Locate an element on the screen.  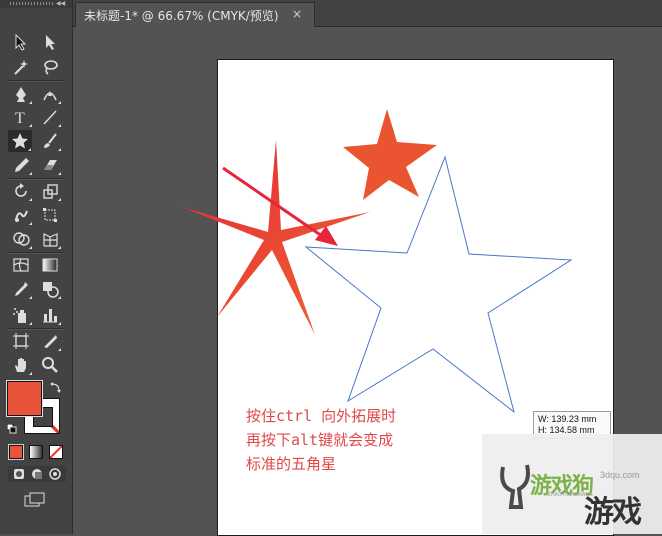
watermark-logo-icon is located at coordinates (515, 486).